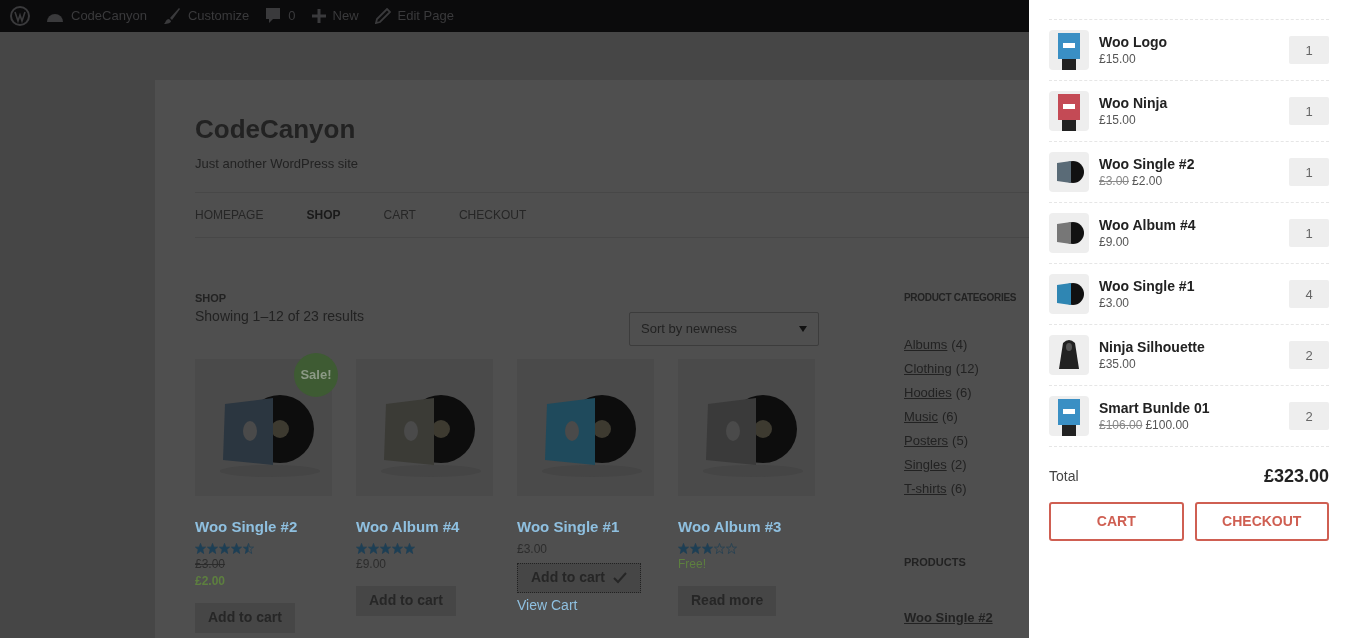 The image size is (1349, 638). Describe the element at coordinates (20, 16) in the screenshot. I see `wordpress-logo-icon` at that location.